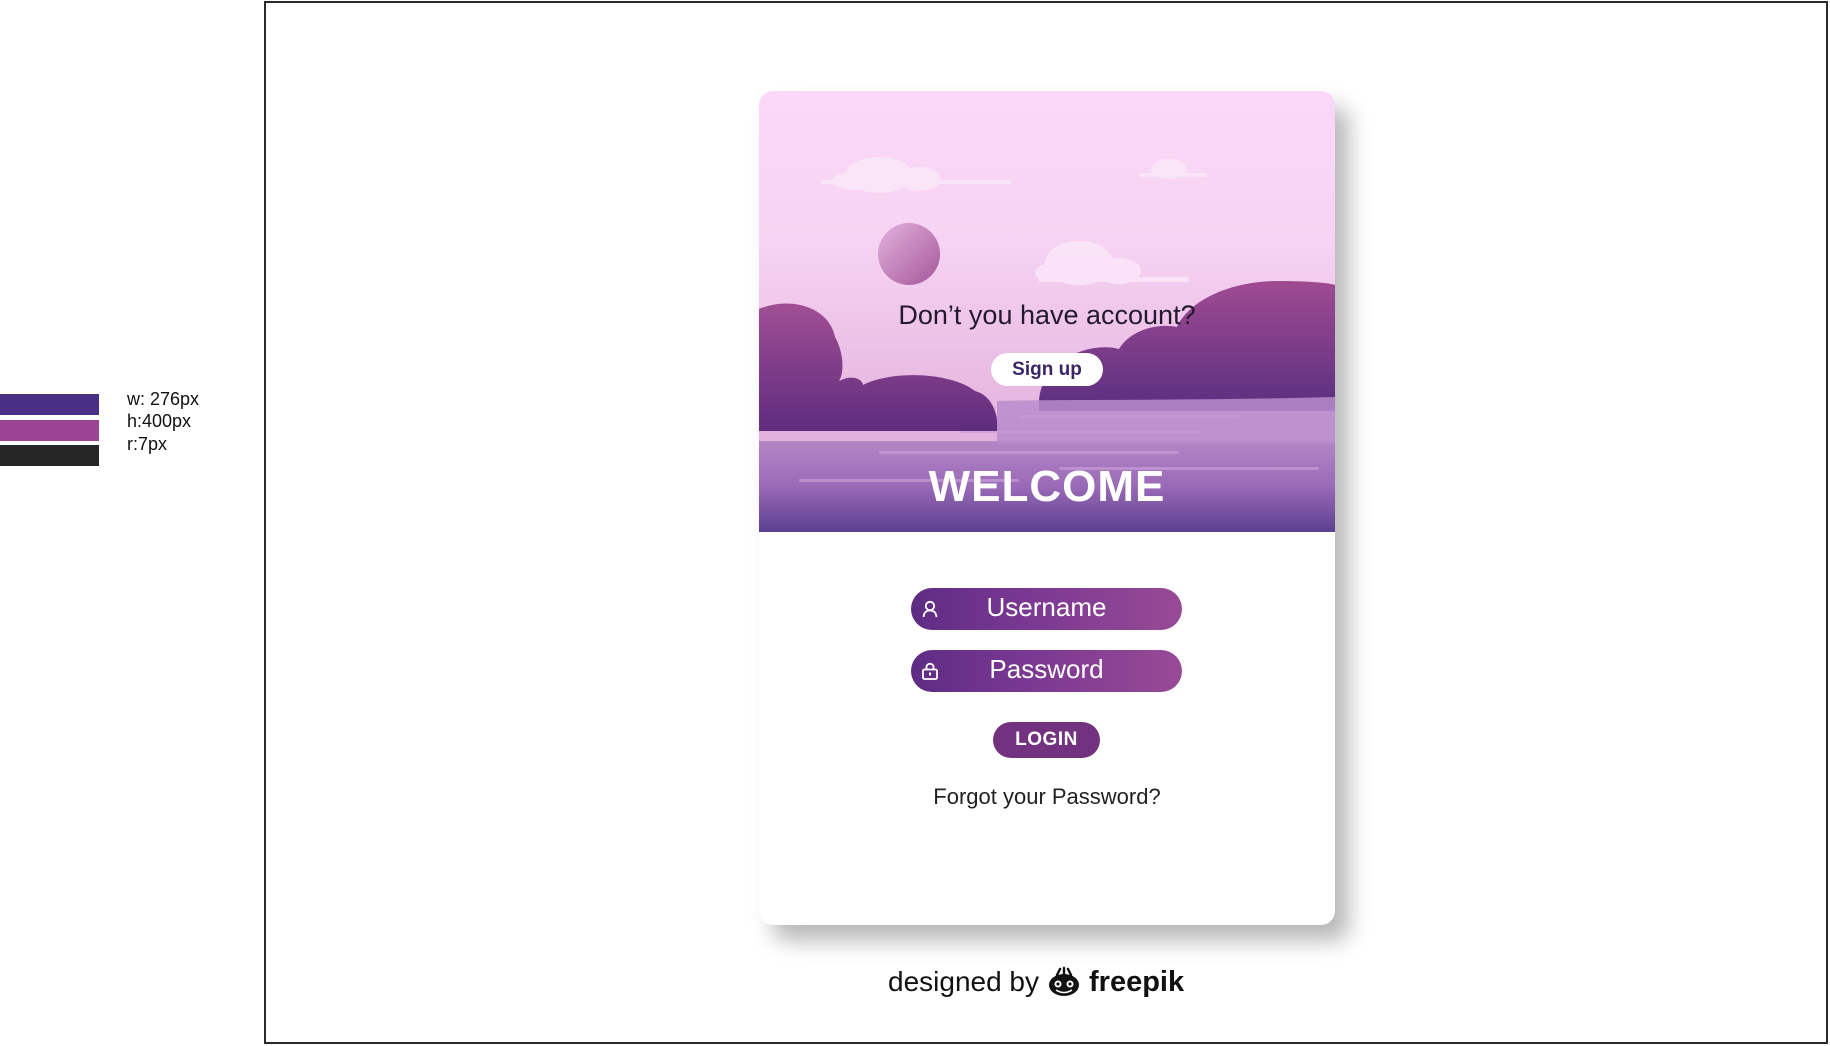 Image resolution: width=1830 pixels, height=1046 pixels. Describe the element at coordinates (147, 444) in the screenshot. I see `legend-radius-label: r:7px` at that location.